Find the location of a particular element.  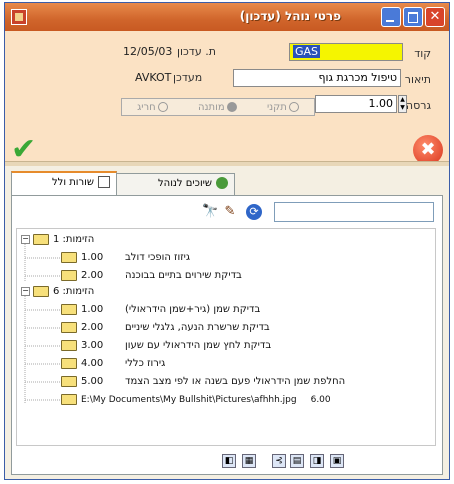

tree-item: 3.00 בדיקת לחץ שמן הידראולי עם שעון is located at coordinates (166, 346).